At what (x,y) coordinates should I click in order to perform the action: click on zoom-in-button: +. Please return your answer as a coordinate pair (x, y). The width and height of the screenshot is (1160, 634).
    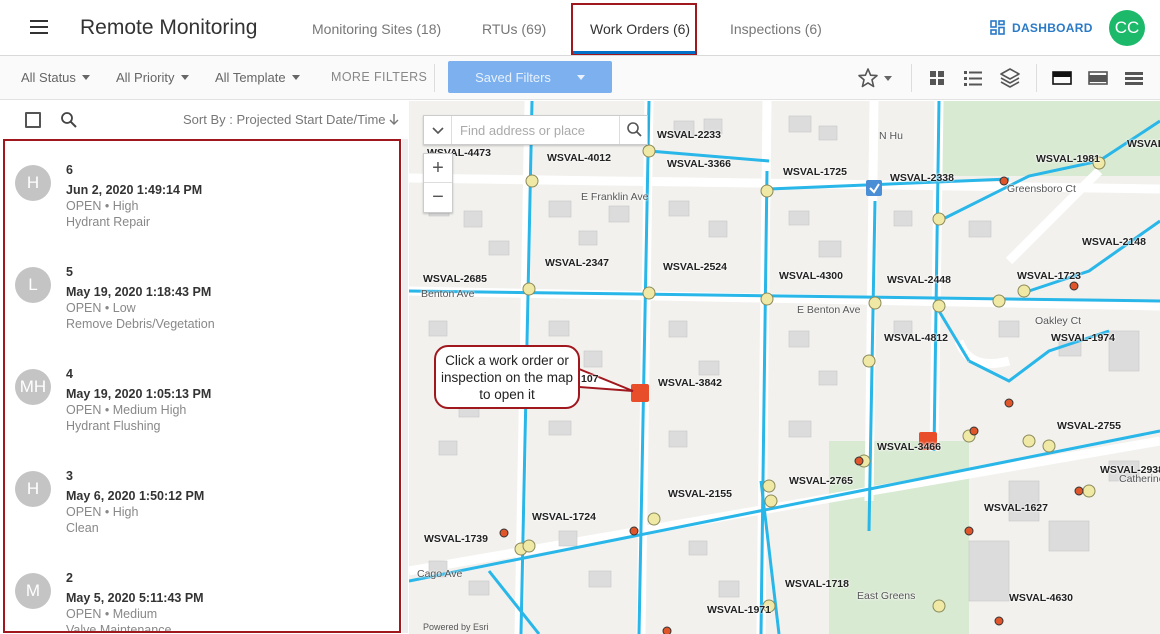
    Looking at the image, I should click on (438, 168).